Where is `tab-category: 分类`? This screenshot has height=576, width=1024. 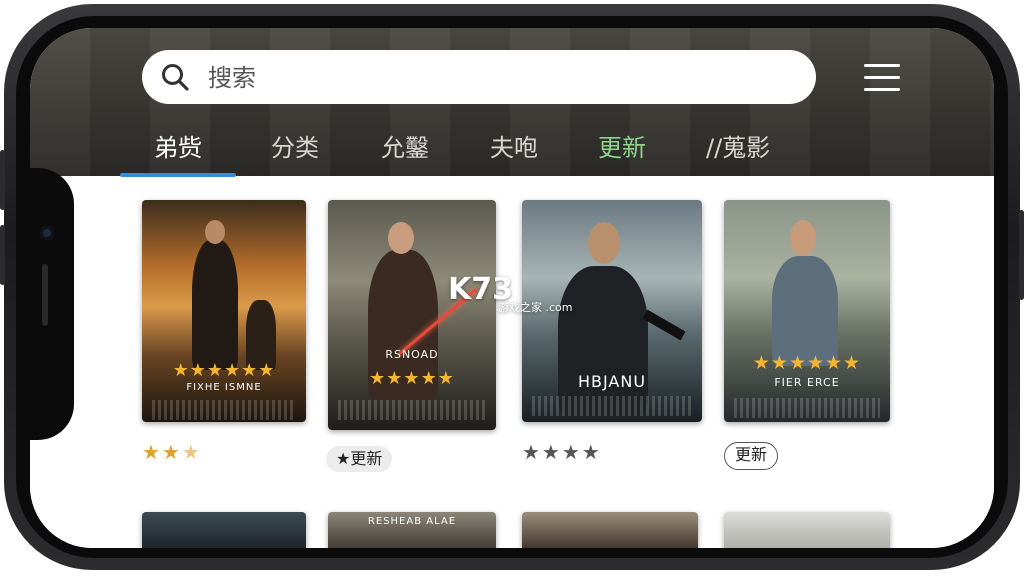
tab-category: 分类 is located at coordinates (295, 145).